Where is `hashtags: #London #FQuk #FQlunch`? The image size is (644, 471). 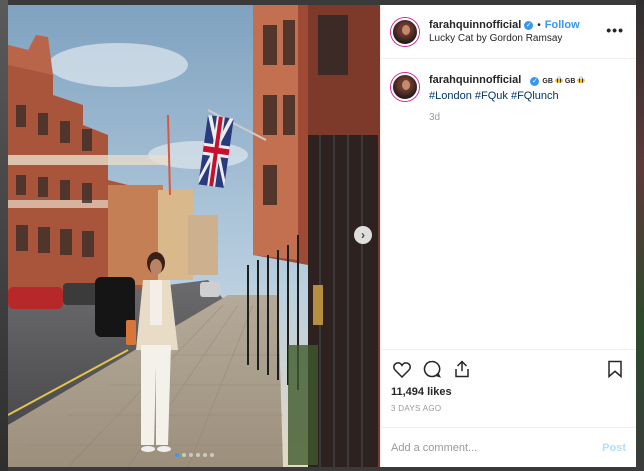 hashtags: #London #FQuk #FQlunch is located at coordinates (508, 96).